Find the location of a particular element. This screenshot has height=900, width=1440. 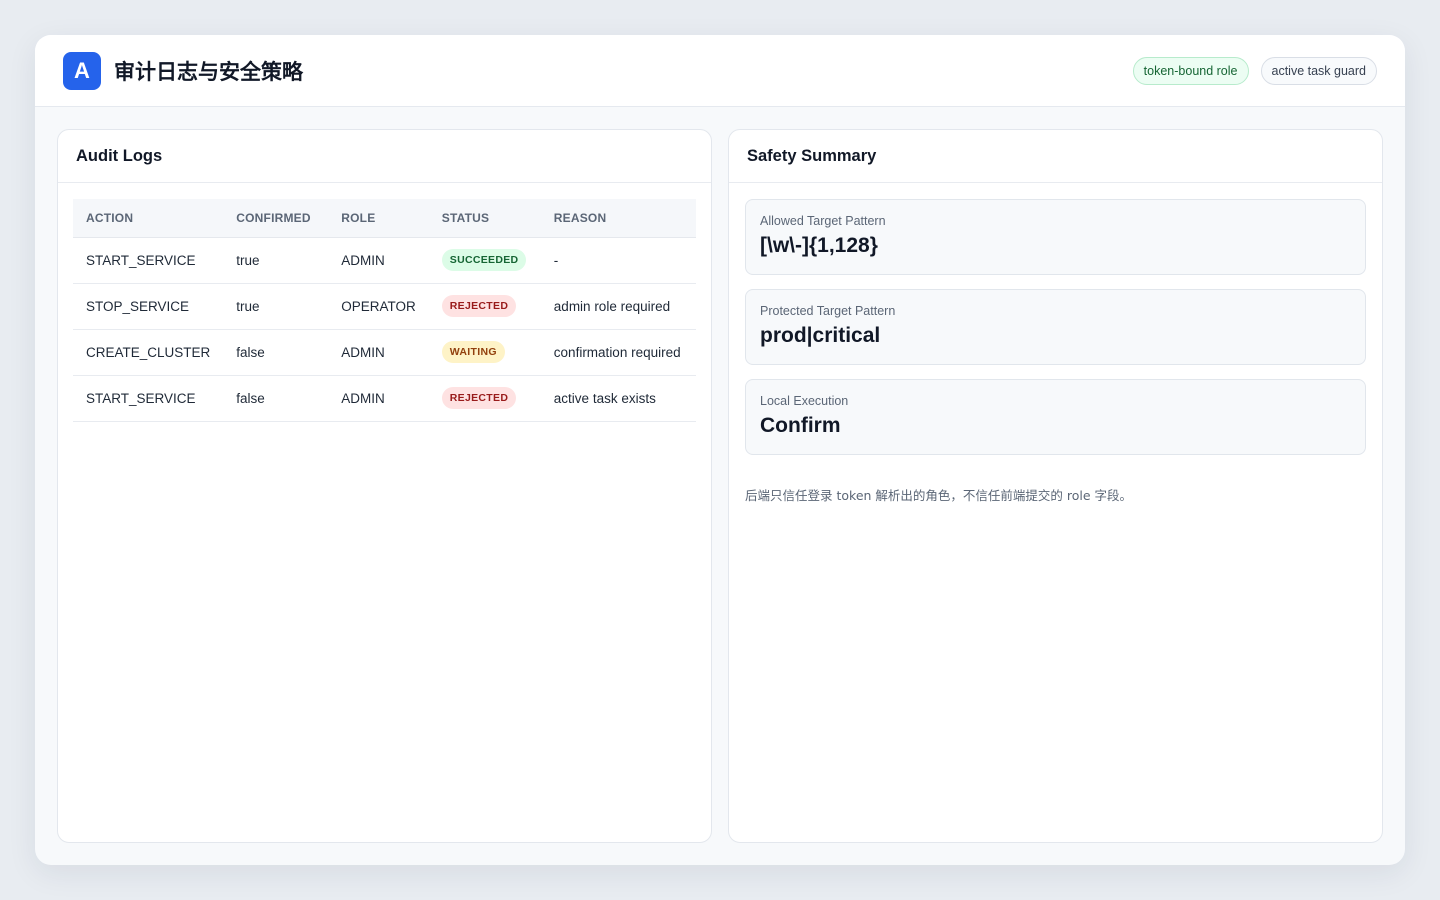

cell-status: SUCCEEDED is located at coordinates (484, 260).